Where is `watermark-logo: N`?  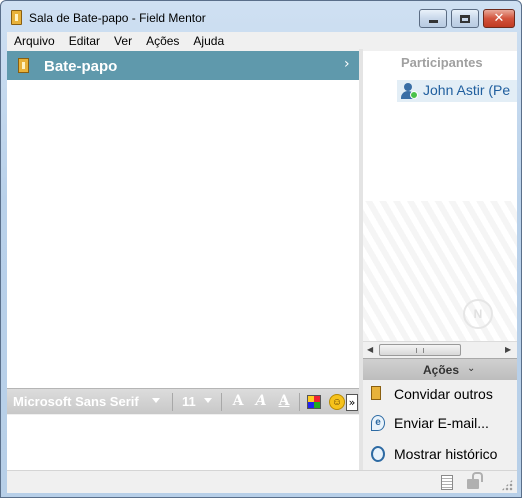
watermark-logo: N is located at coordinates (478, 314).